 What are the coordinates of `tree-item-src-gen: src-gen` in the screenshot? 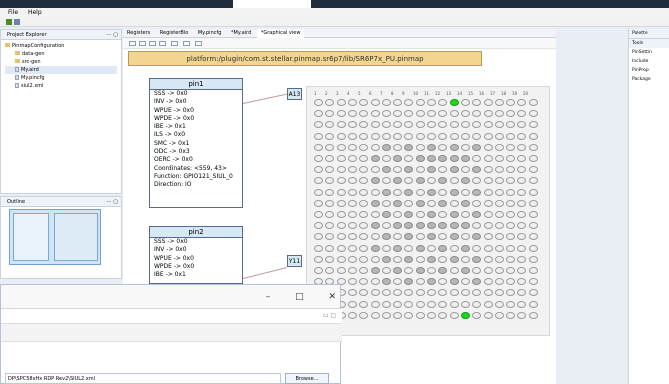 It's located at (61, 62).